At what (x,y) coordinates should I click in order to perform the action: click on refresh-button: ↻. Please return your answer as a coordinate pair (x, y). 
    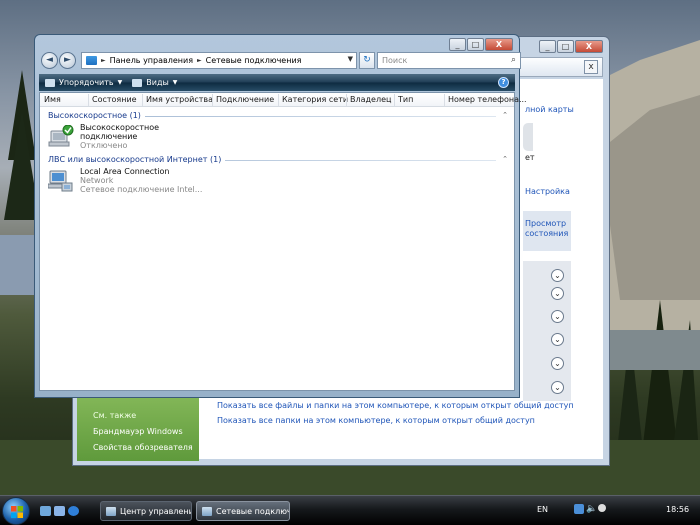
    Looking at the image, I should click on (367, 60).